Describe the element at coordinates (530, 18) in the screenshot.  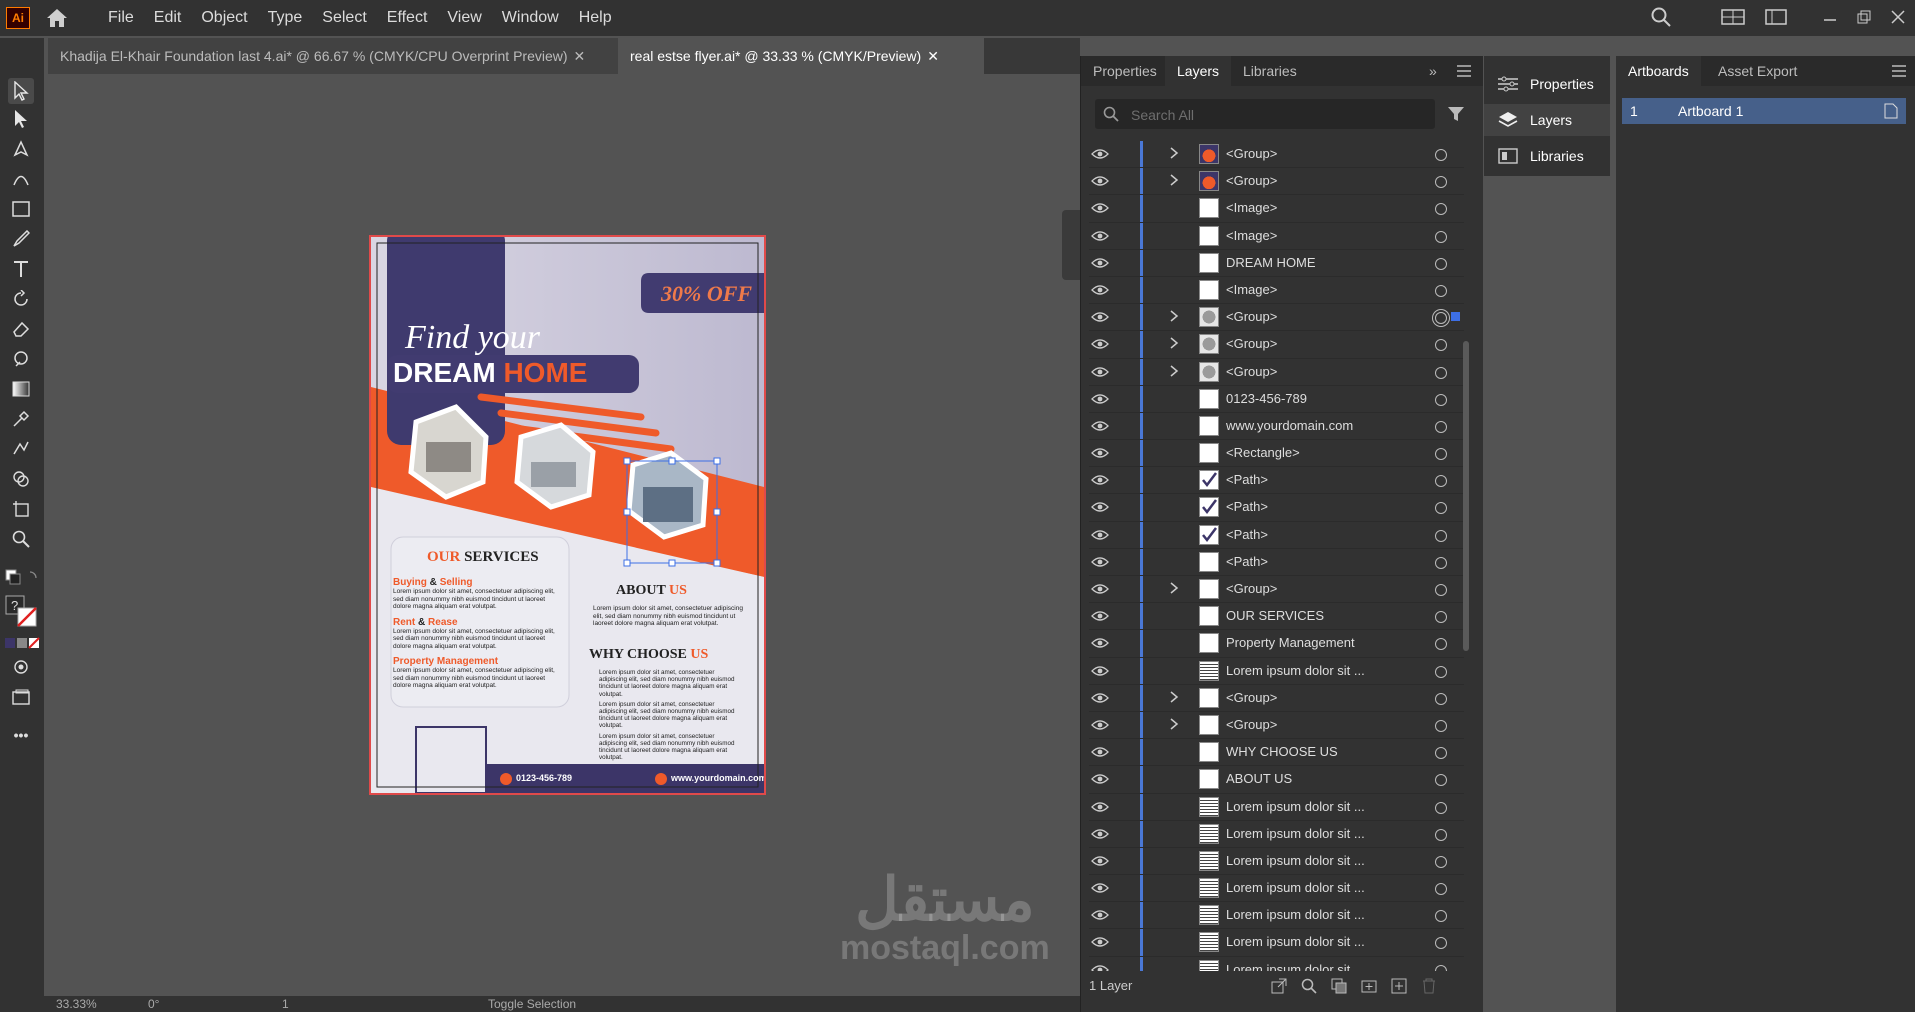
I see `menu-window: Window` at that location.